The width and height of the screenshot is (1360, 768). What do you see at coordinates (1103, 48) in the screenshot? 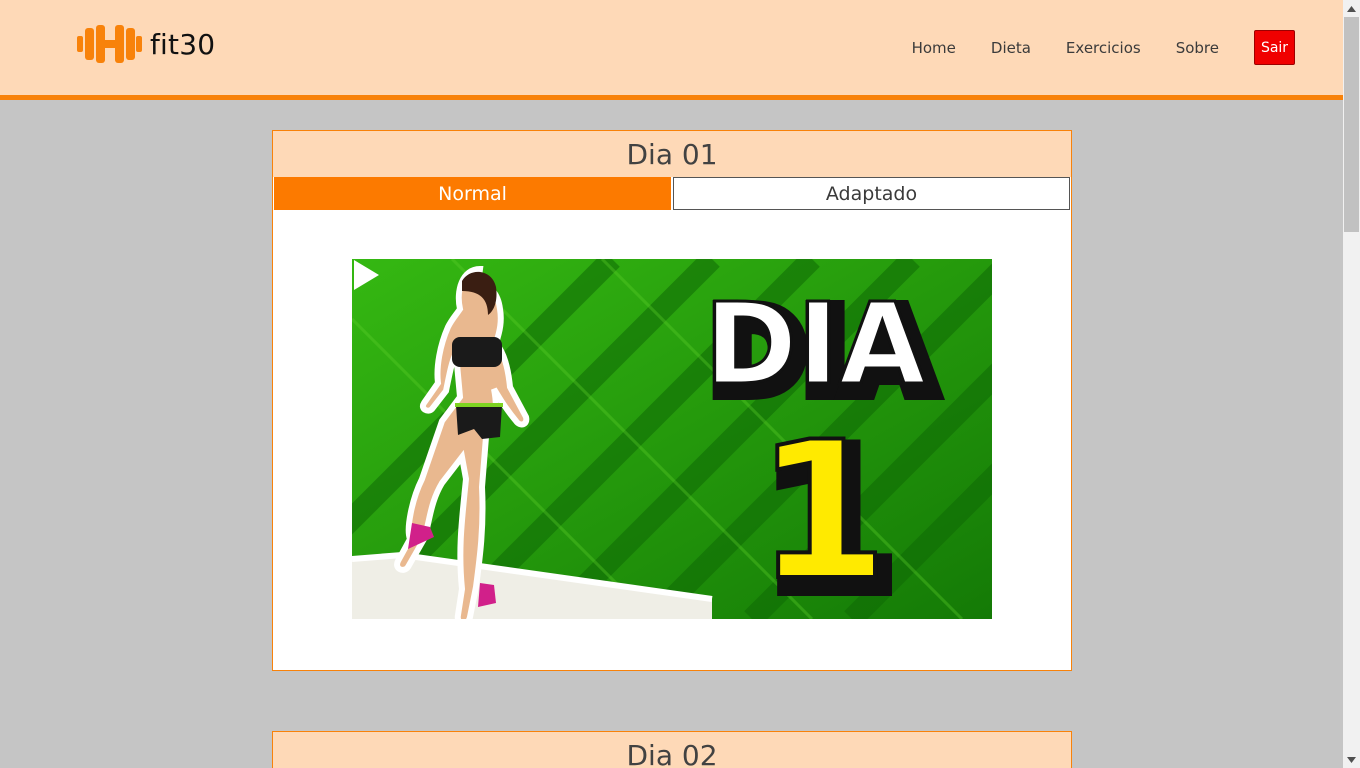
I see `nav-exercicios: Exercicios` at bounding box center [1103, 48].